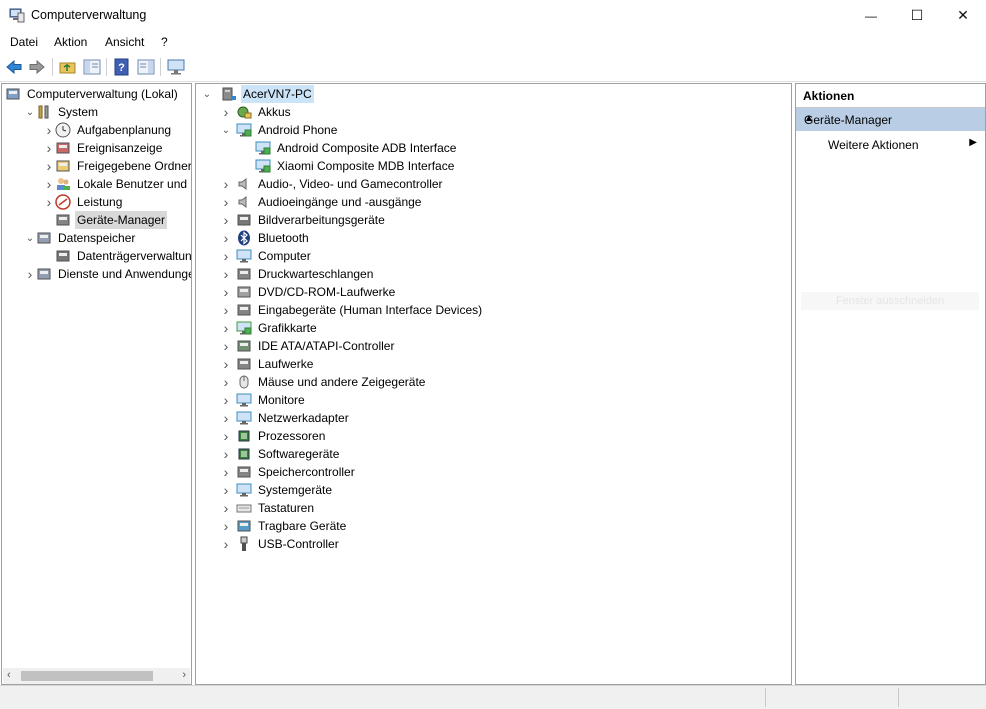 This screenshot has height=709, width=986. I want to click on device-tree-item-label: Mäuse und andere Zeigegeräte, so click(342, 382).